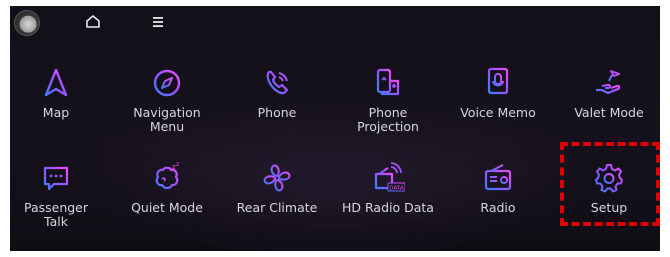 The image size is (670, 257). Describe the element at coordinates (56, 178) in the screenshot. I see `passenger-talk-icon` at that location.